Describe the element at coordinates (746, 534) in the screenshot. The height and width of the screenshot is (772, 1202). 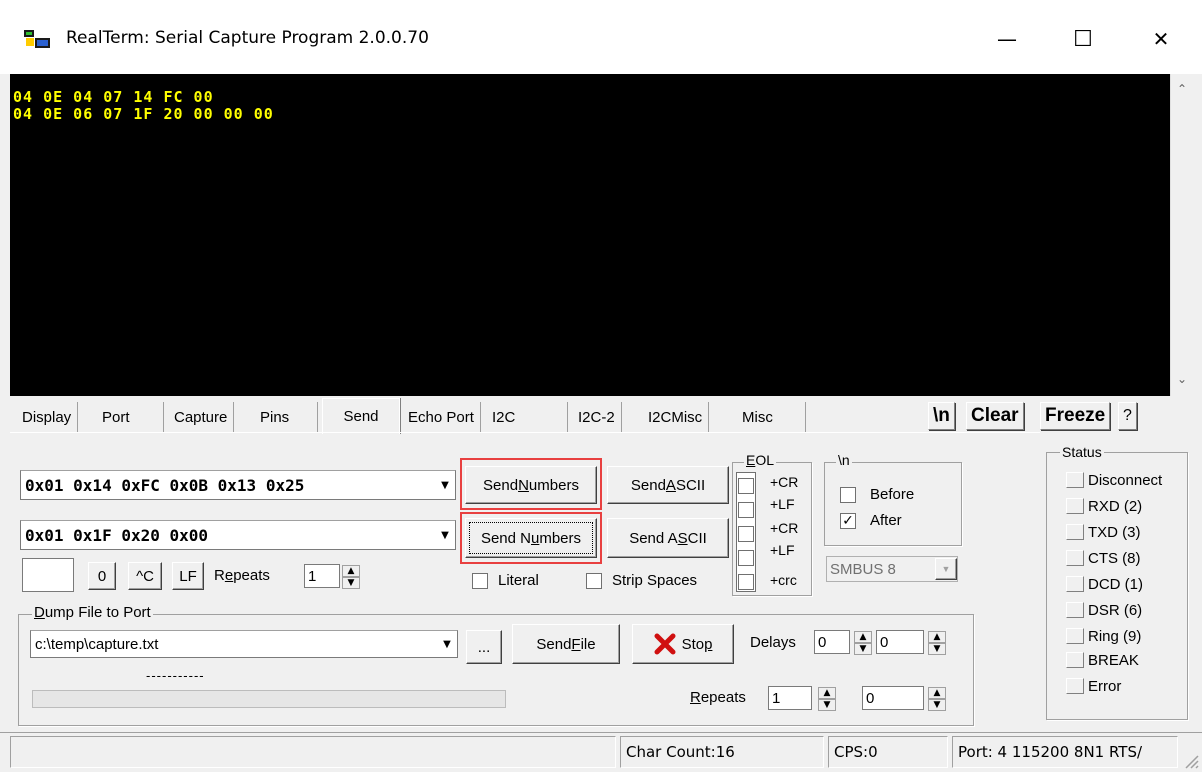
I see `eol-cr2-checkbox` at that location.